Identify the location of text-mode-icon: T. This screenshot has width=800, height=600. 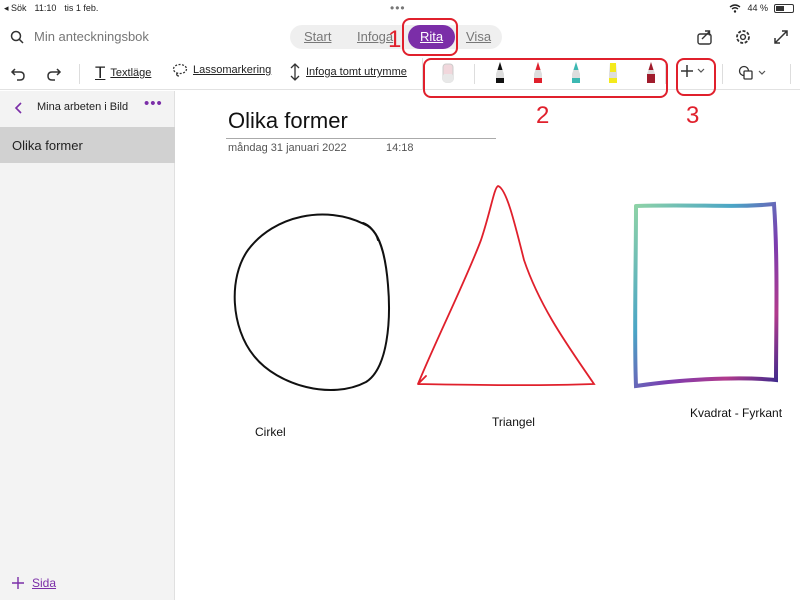
(100, 72).